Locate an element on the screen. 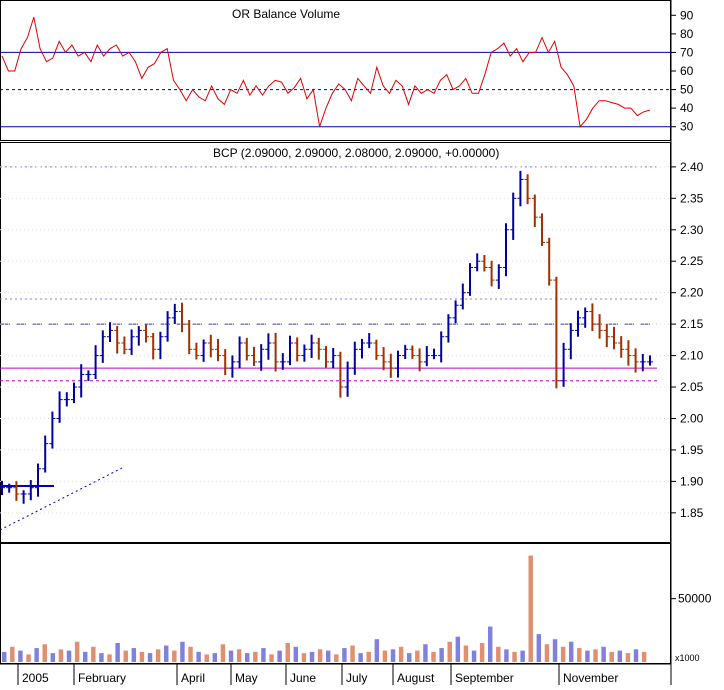 This screenshot has width=724, height=690. price-tick-label: 2.40 is located at coordinates (692, 167).